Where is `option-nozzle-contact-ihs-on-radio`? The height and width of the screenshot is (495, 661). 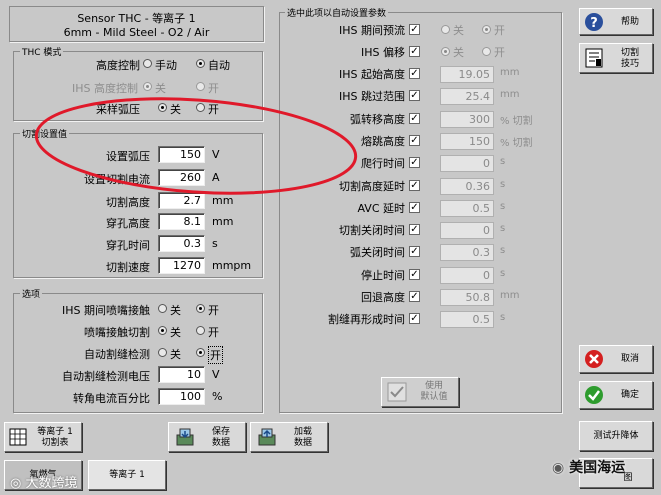 option-nozzle-contact-ihs-on-radio is located at coordinates (200, 308).